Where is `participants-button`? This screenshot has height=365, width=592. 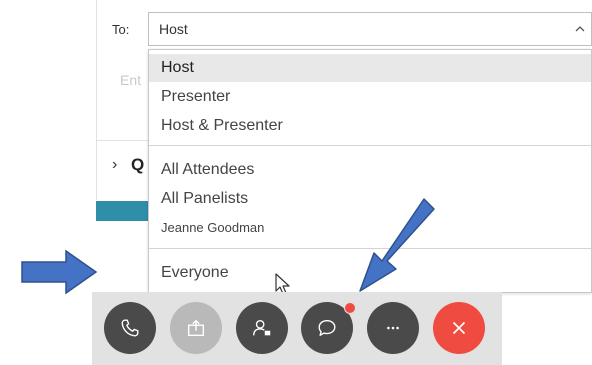 participants-button is located at coordinates (262, 328).